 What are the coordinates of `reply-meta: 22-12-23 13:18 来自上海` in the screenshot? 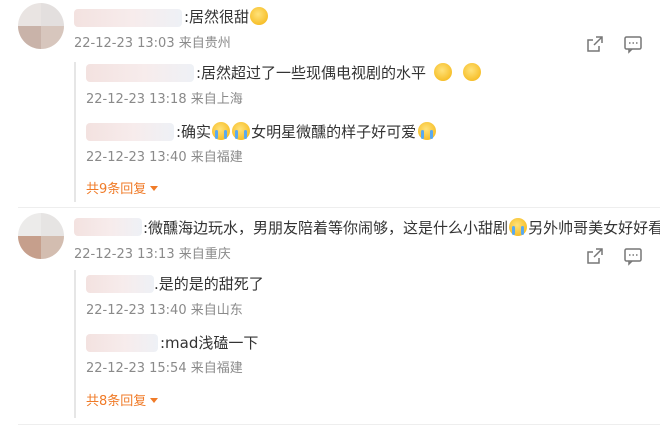 It's located at (164, 99).